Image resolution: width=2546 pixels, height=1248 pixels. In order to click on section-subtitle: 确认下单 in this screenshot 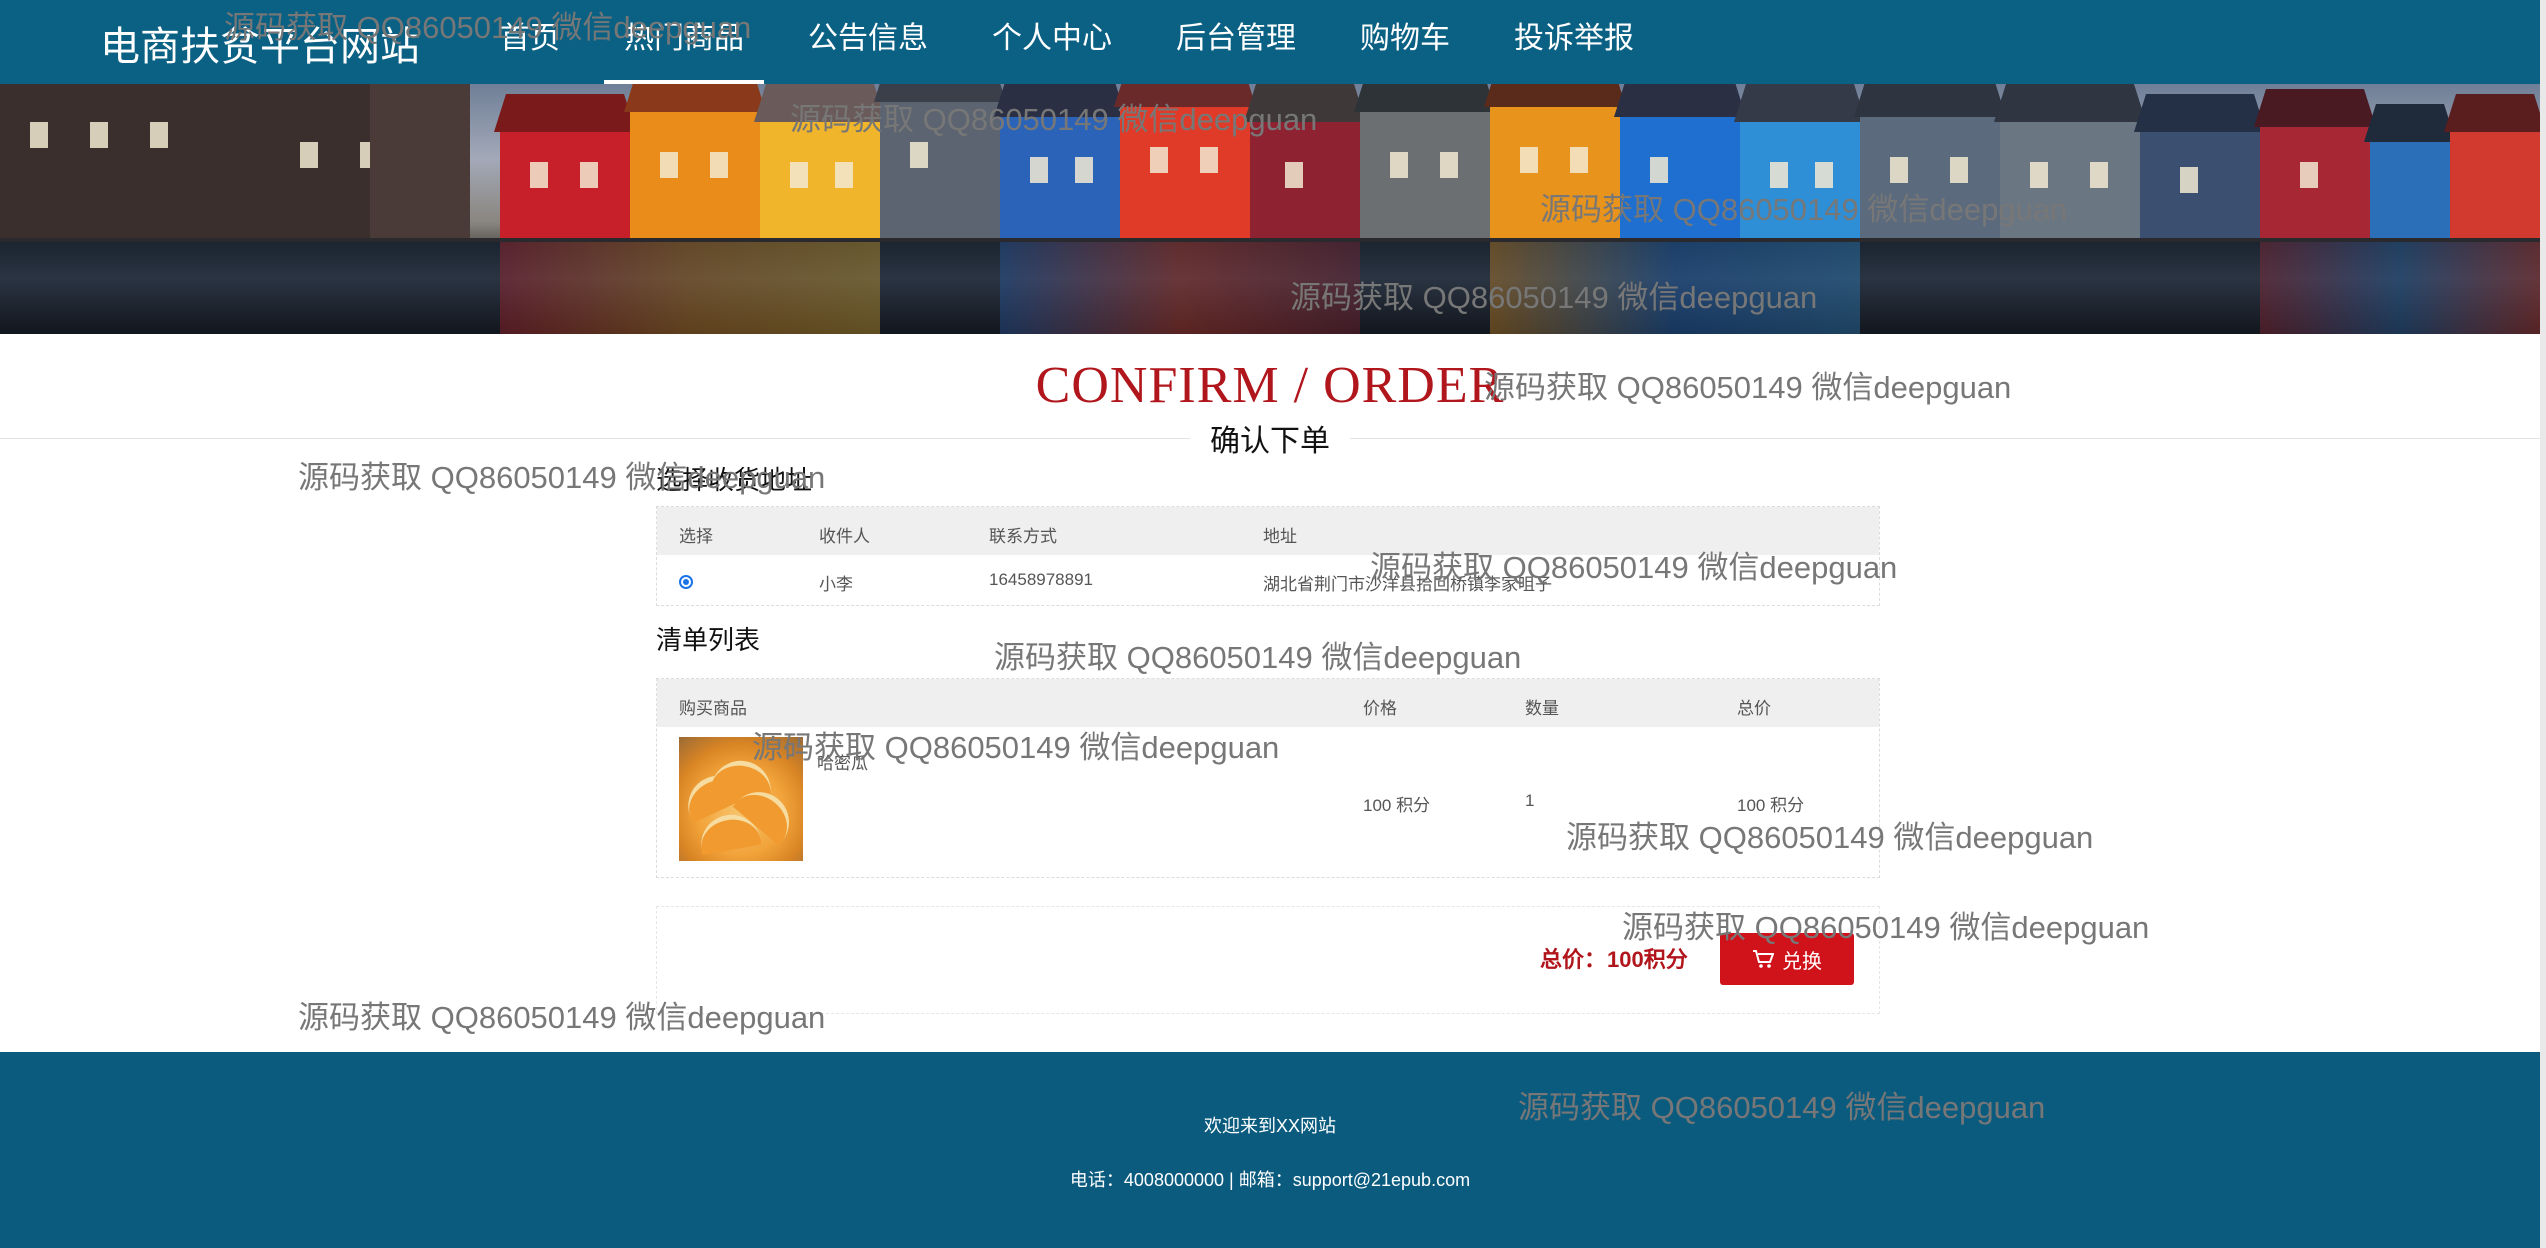, I will do `click(1270, 438)`.